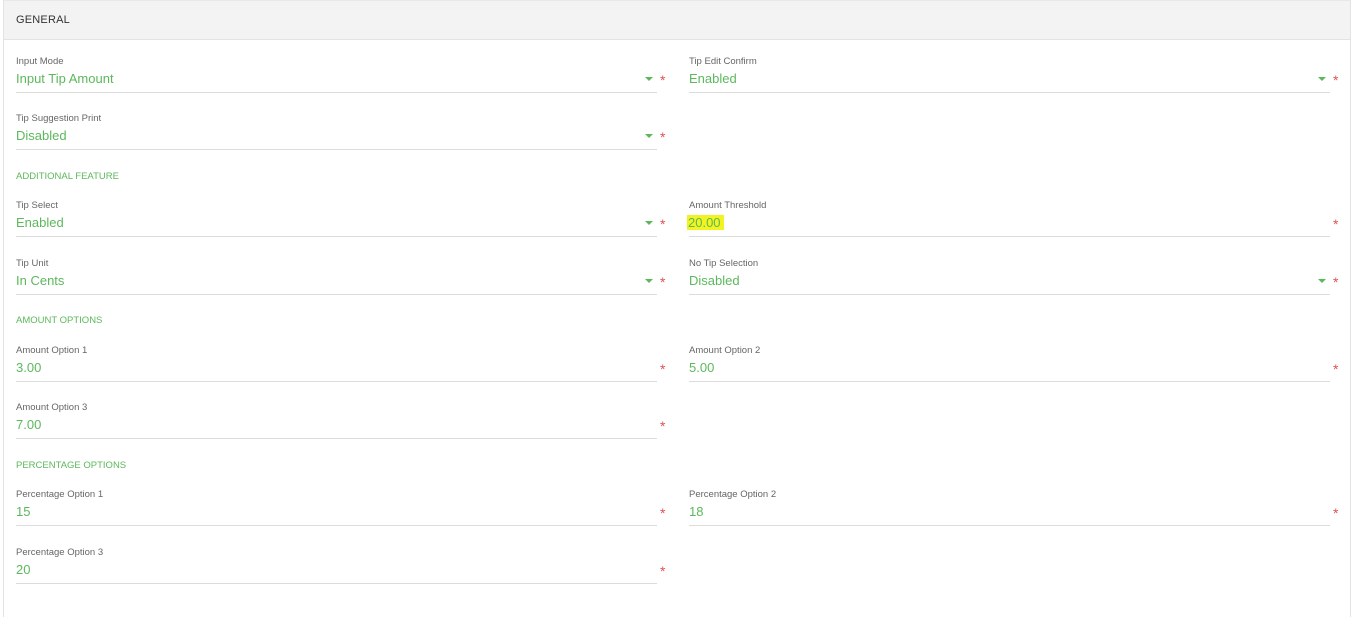  Describe the element at coordinates (1015, 228) in the screenshot. I see `amount-threshold-field: Amount Threshold 20.00 *` at that location.